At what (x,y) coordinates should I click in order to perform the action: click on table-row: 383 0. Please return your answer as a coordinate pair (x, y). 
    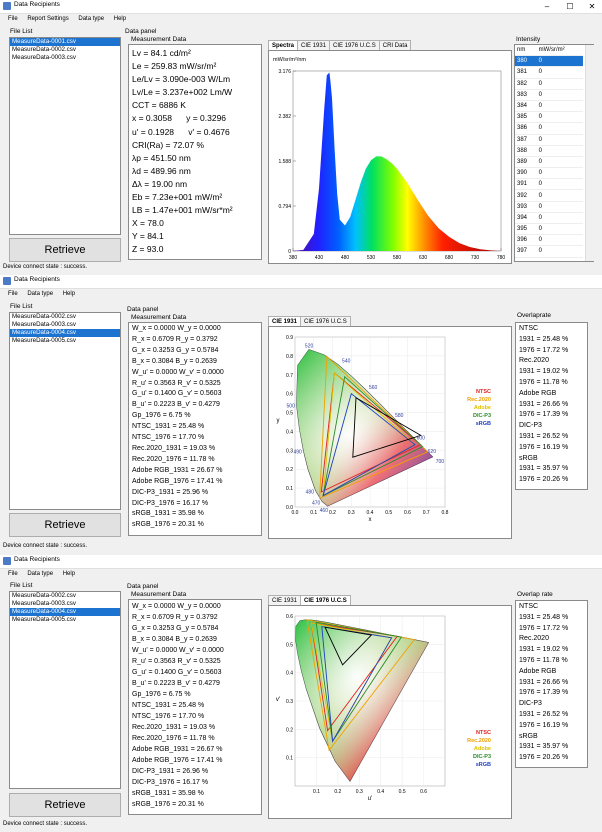
    Looking at the image, I should click on (549, 95).